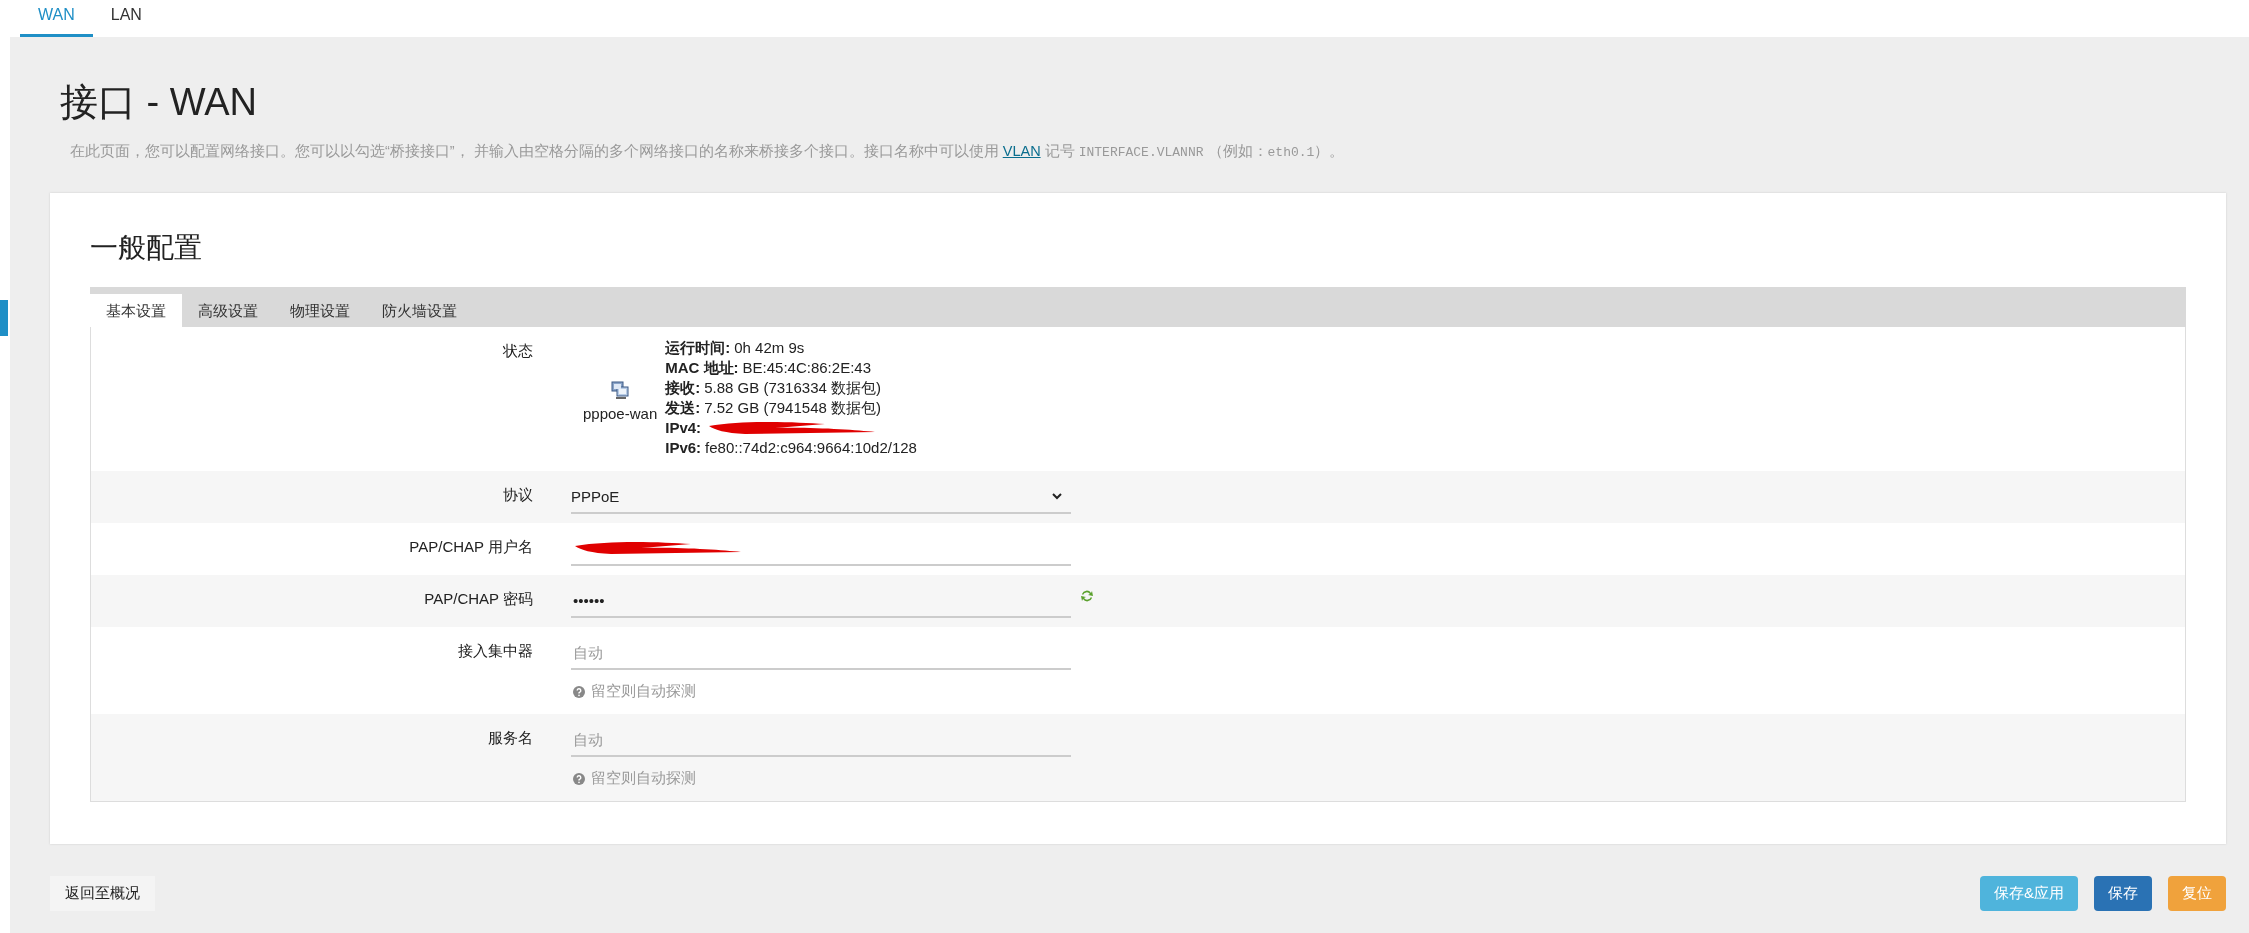  Describe the element at coordinates (811, 448) in the screenshot. I see `status-value: fe80::74d2:c964:9664:10d2/128` at that location.